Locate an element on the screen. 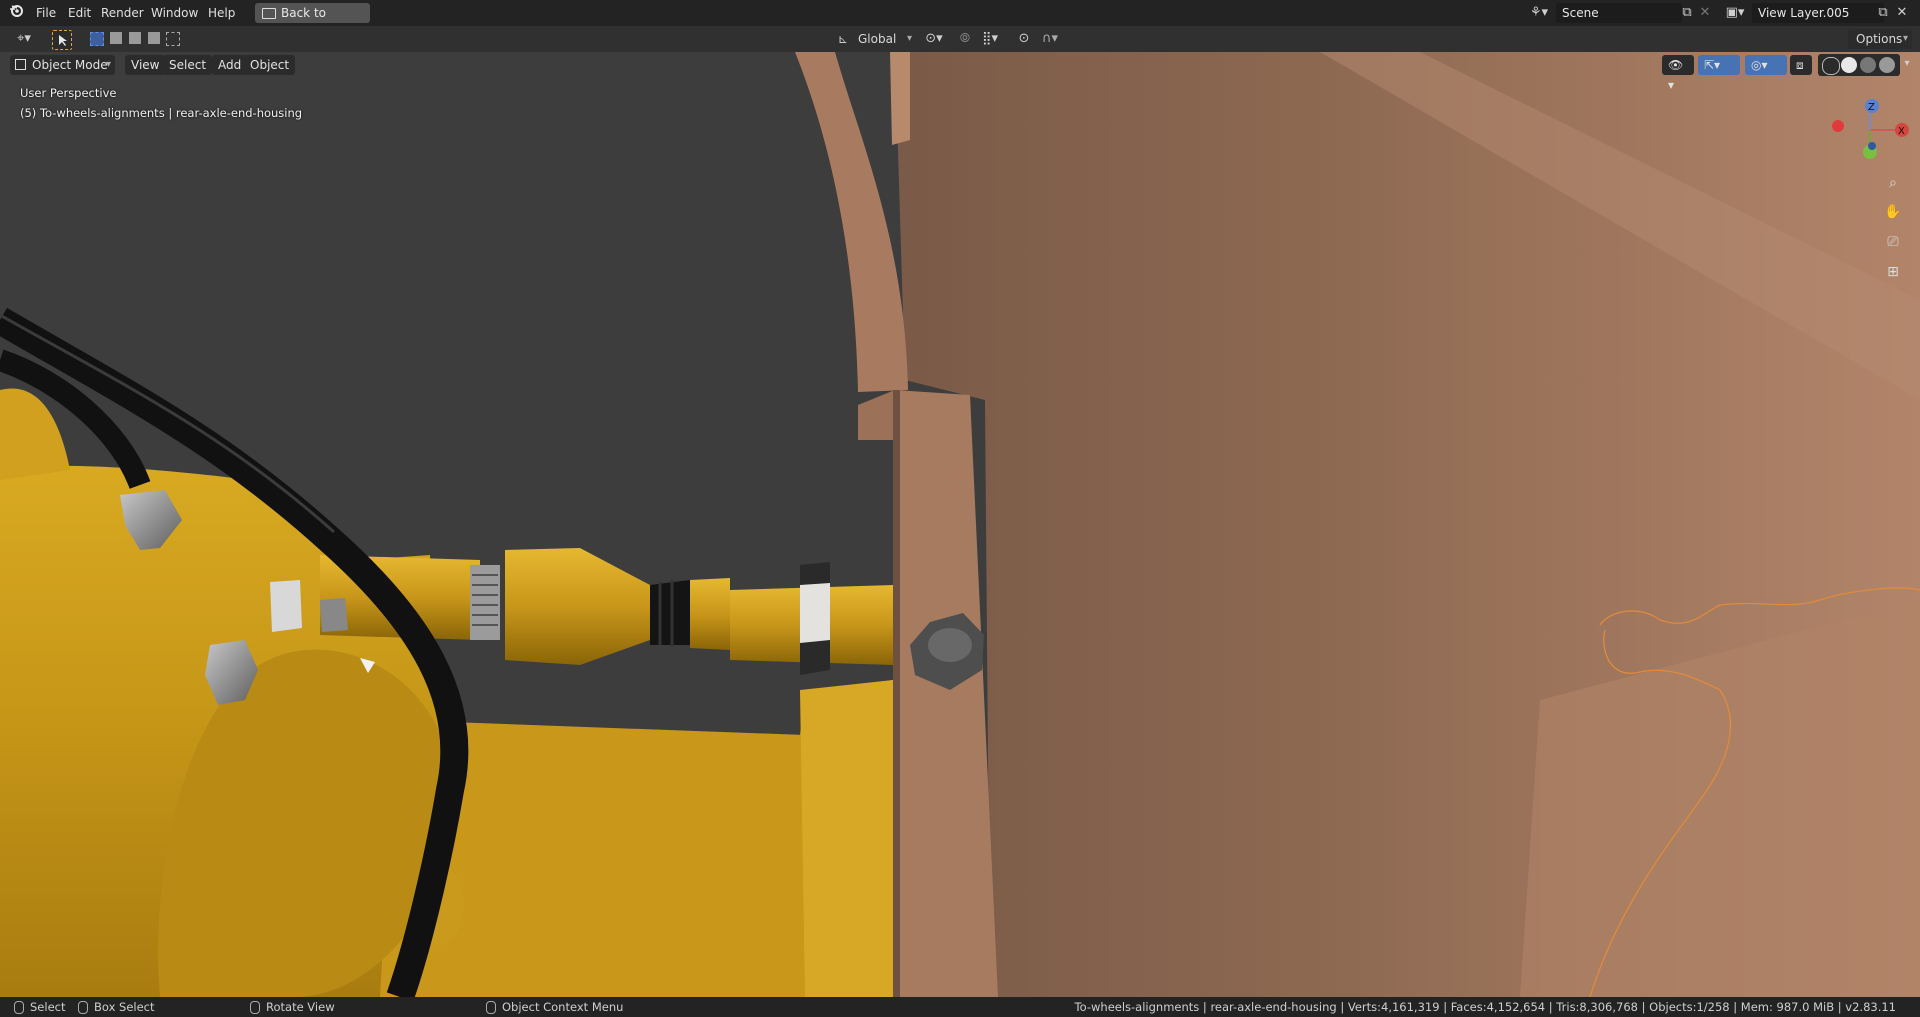  status-context-menu: Object Context Menu is located at coordinates (554, 1007).